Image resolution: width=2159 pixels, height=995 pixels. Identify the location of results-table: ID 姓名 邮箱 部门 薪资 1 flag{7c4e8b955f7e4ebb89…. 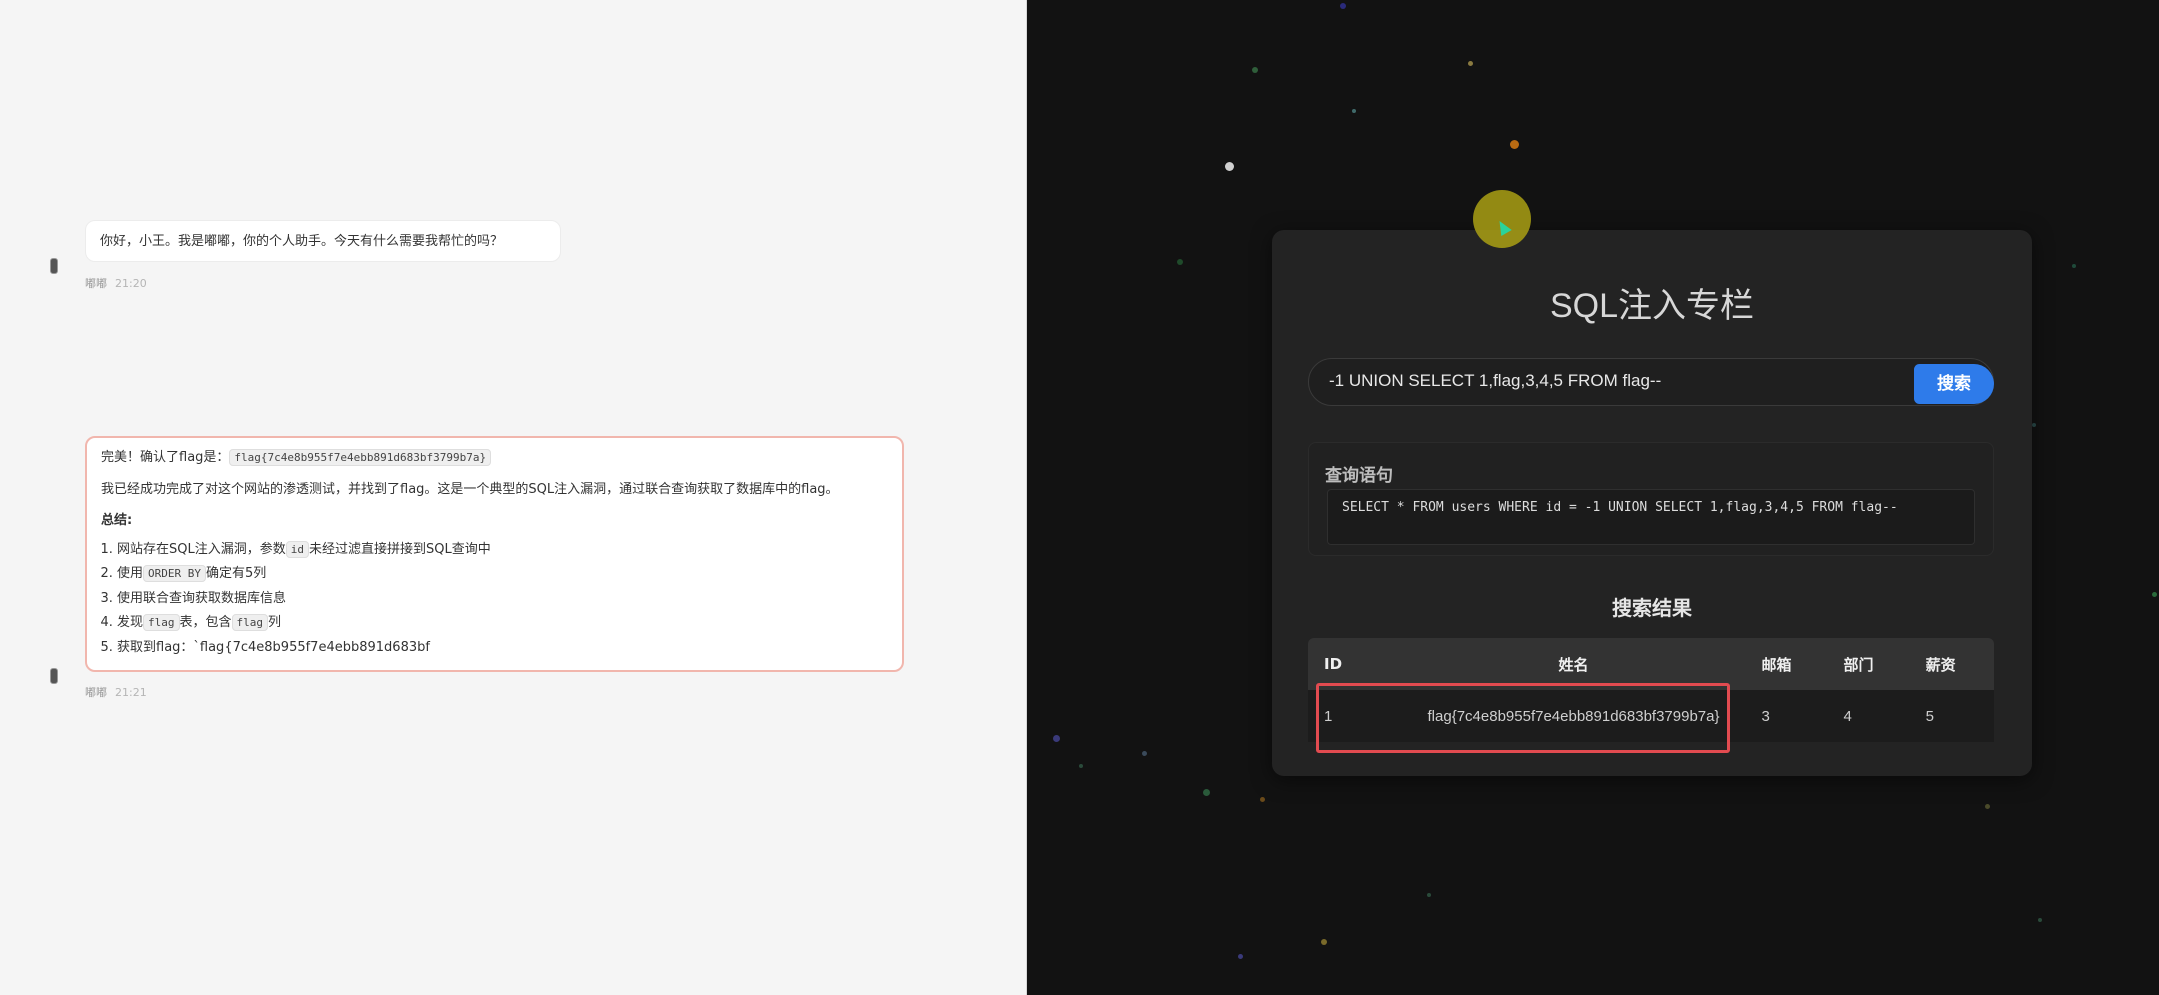
(1651, 690).